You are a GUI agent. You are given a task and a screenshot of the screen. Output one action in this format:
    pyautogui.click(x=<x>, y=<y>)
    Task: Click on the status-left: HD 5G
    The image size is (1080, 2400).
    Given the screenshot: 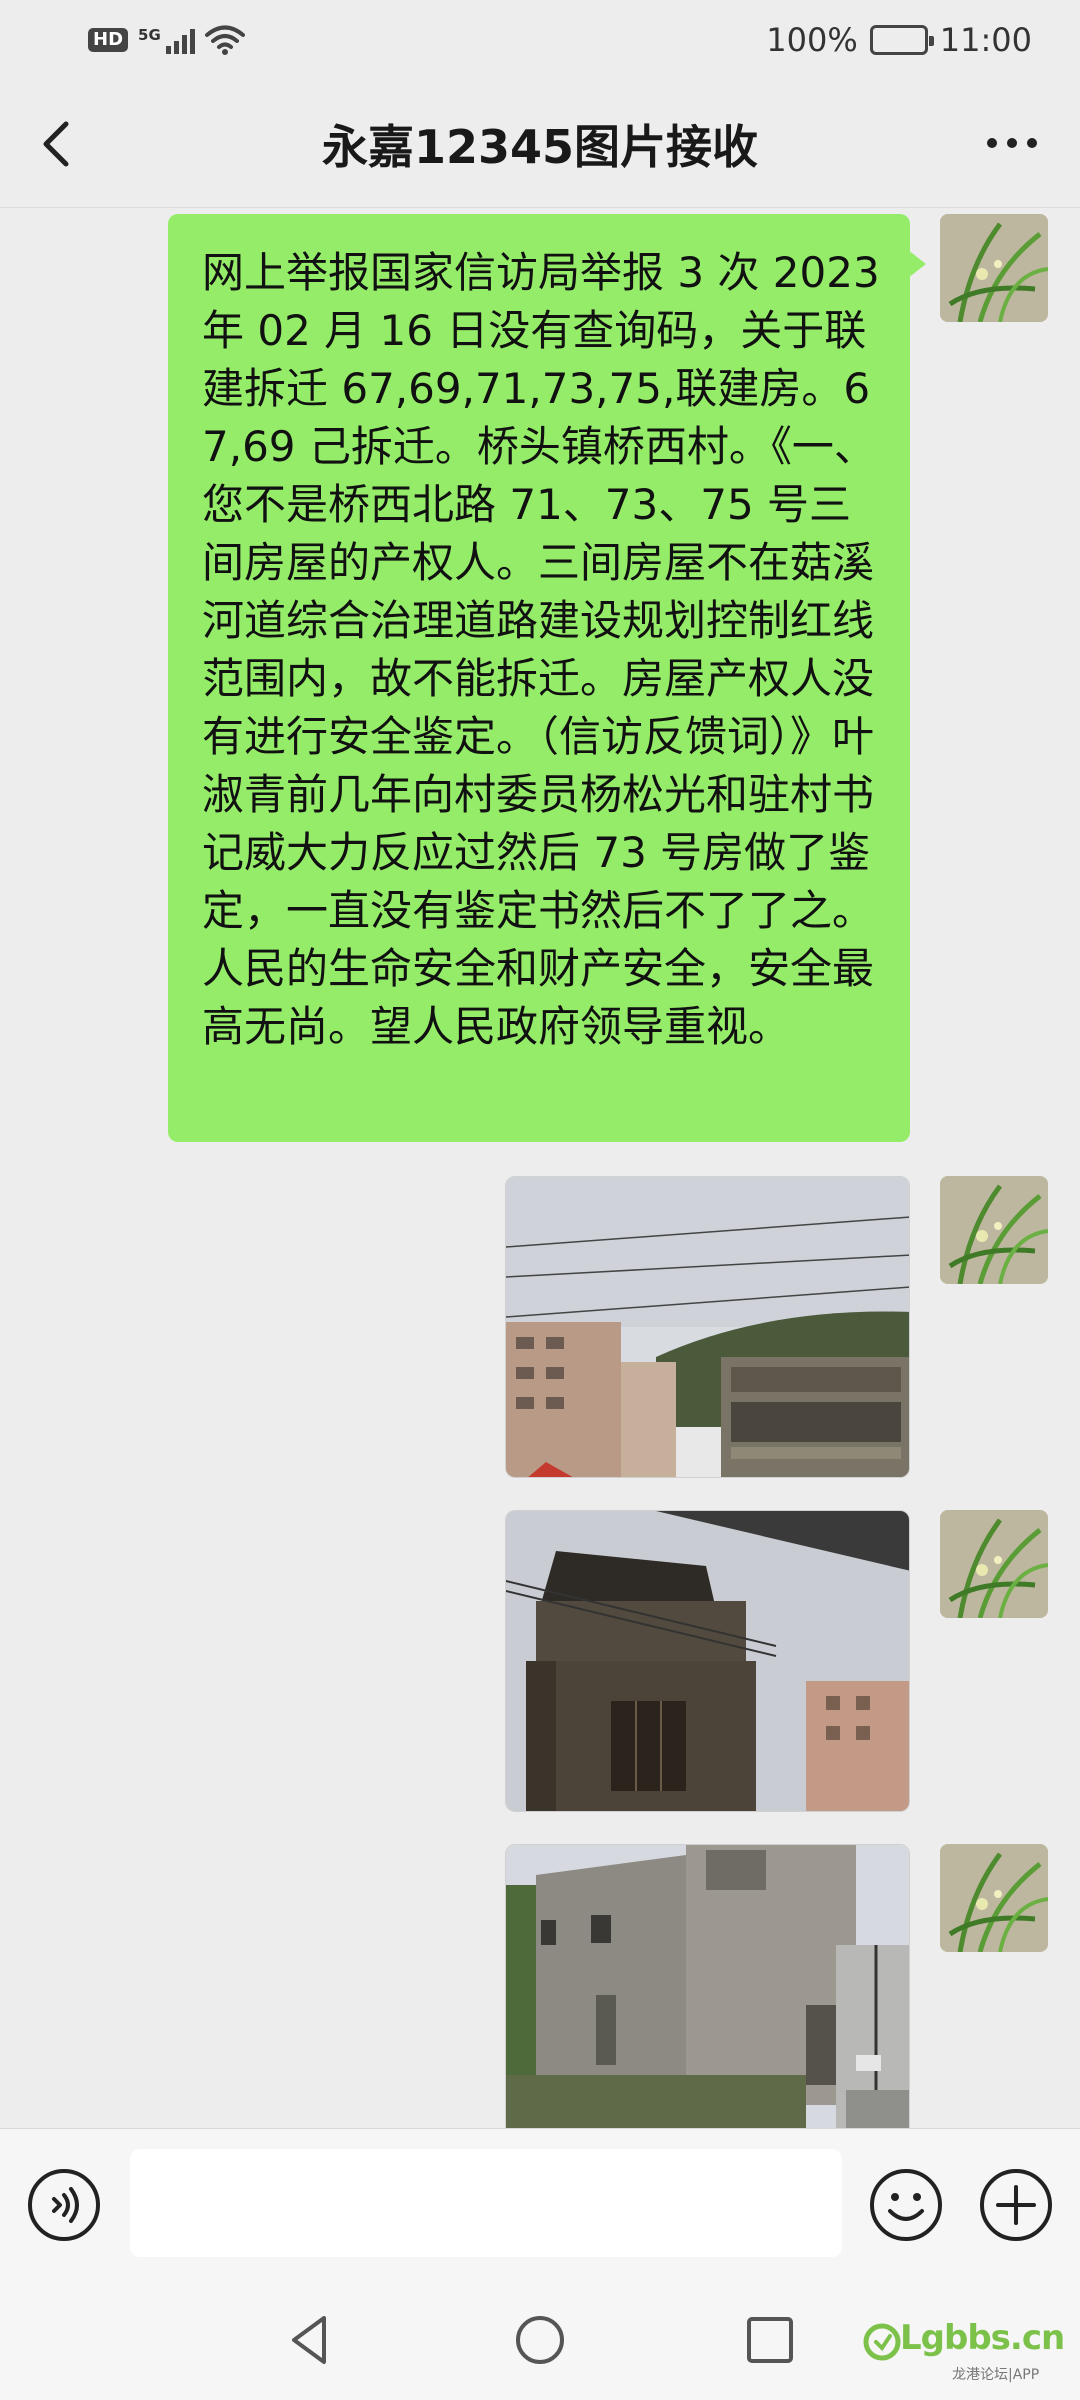 What is the action you would take?
    pyautogui.click(x=166, y=40)
    